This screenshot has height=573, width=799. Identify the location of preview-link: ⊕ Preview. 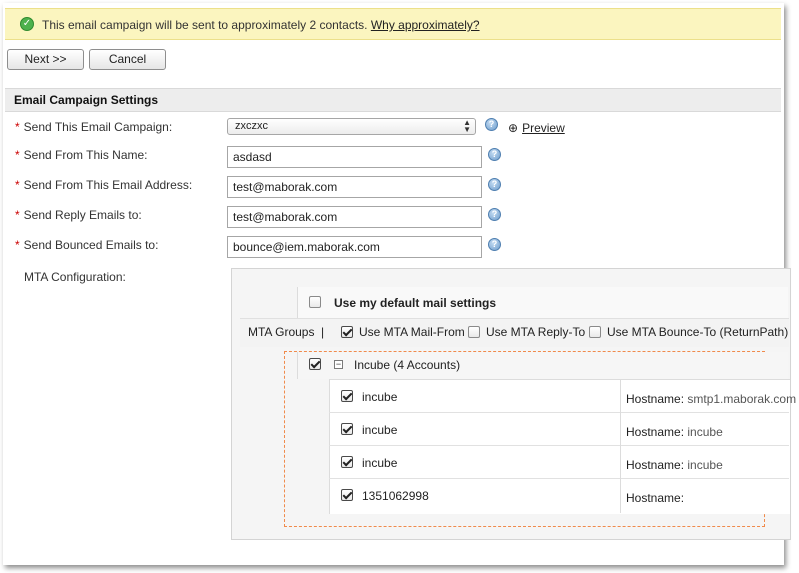
(536, 128).